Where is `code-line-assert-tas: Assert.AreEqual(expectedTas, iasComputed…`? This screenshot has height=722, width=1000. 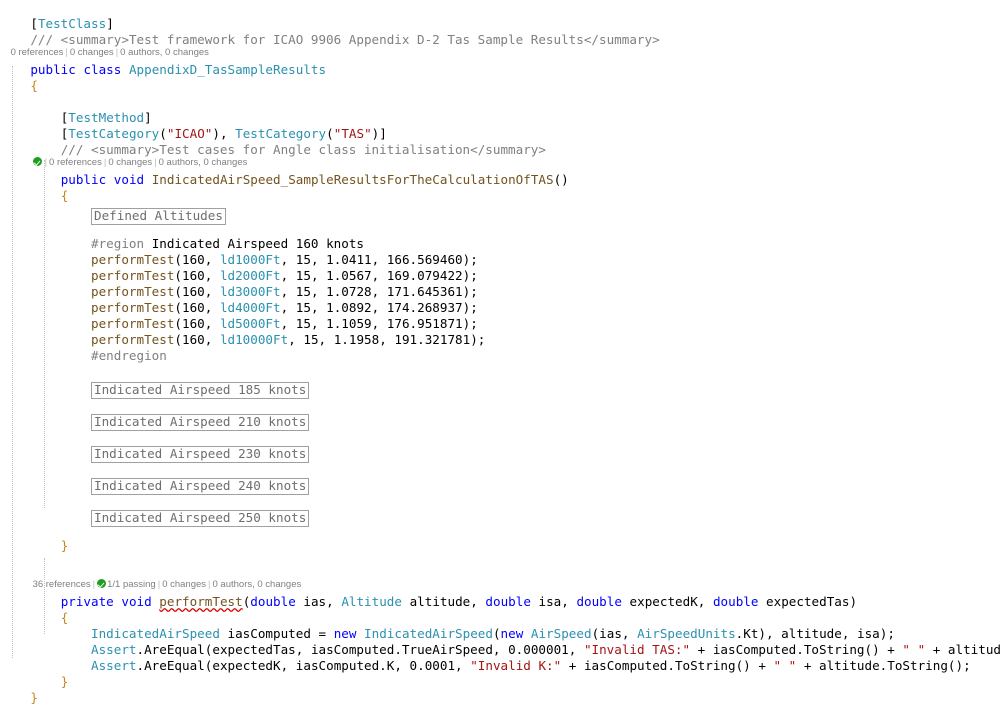
code-line-assert-tas: Assert.AreEqual(expectedTas, iasComputed… is located at coordinates (500, 641).